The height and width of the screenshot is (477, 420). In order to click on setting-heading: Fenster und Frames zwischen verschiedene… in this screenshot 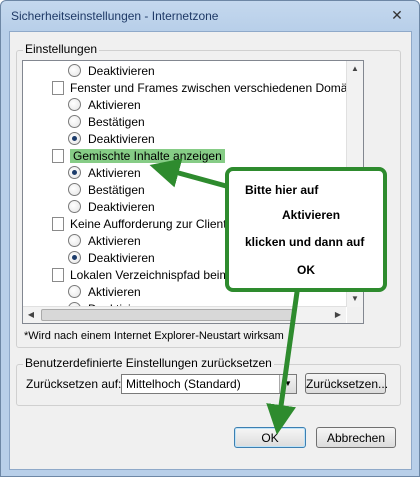, I will do `click(199, 88)`.